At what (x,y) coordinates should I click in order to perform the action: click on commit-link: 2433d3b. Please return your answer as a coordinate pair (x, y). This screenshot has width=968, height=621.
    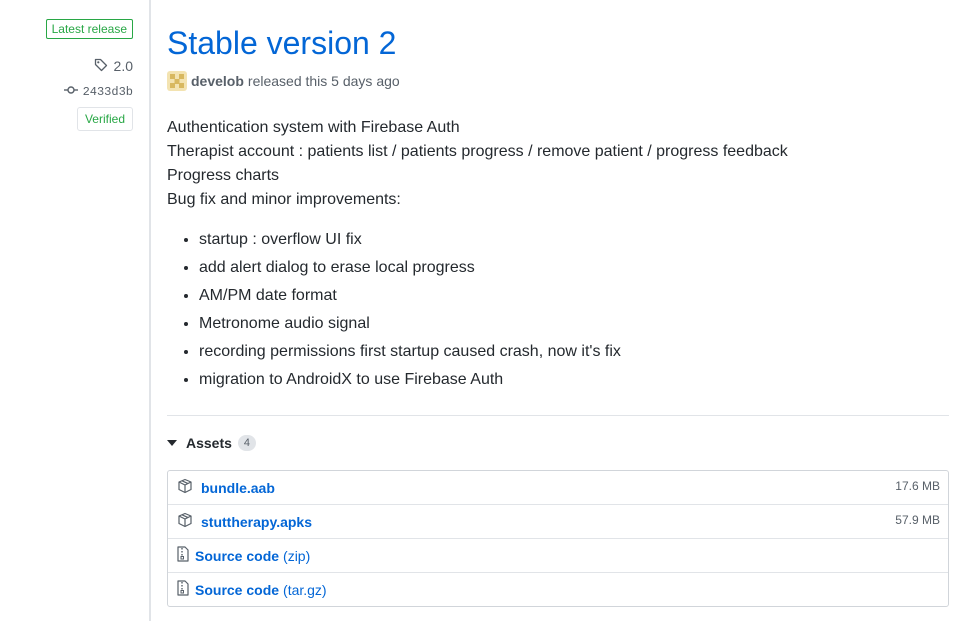
    Looking at the image, I should click on (98, 92).